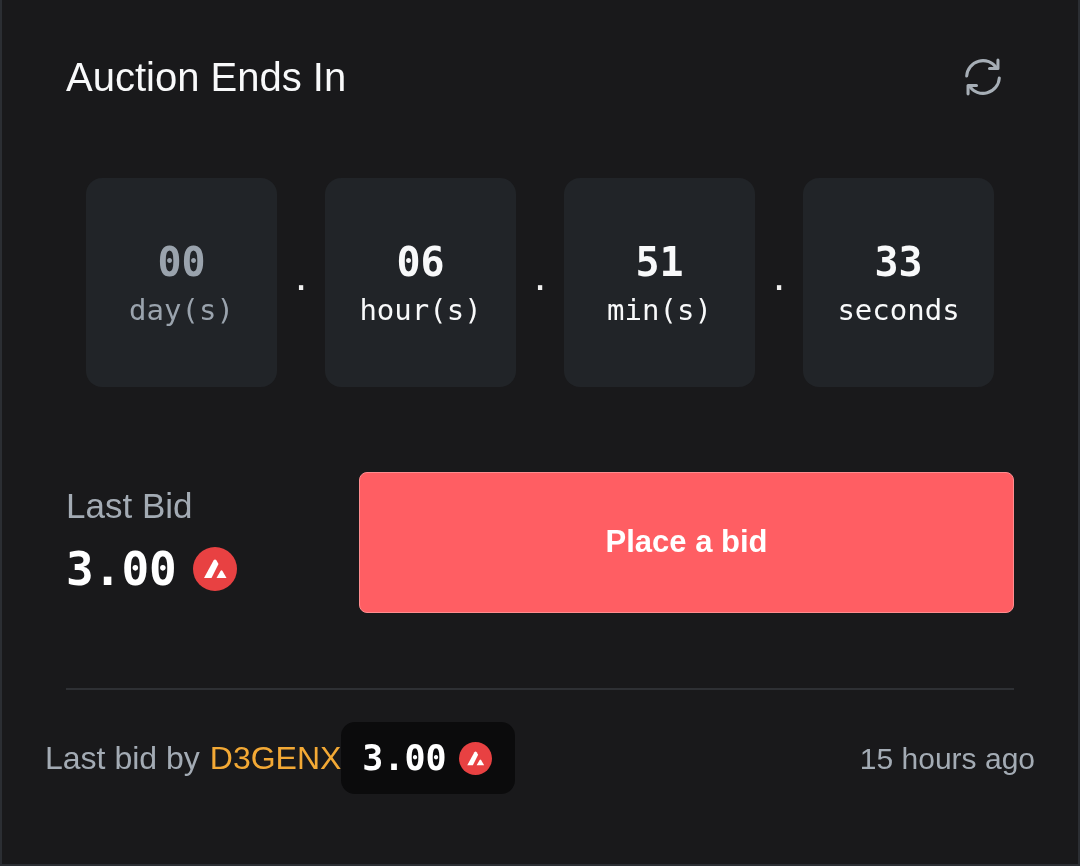 The height and width of the screenshot is (866, 1080). What do you see at coordinates (122, 758) in the screenshot?
I see `last-bid-by-text: Last bid by` at bounding box center [122, 758].